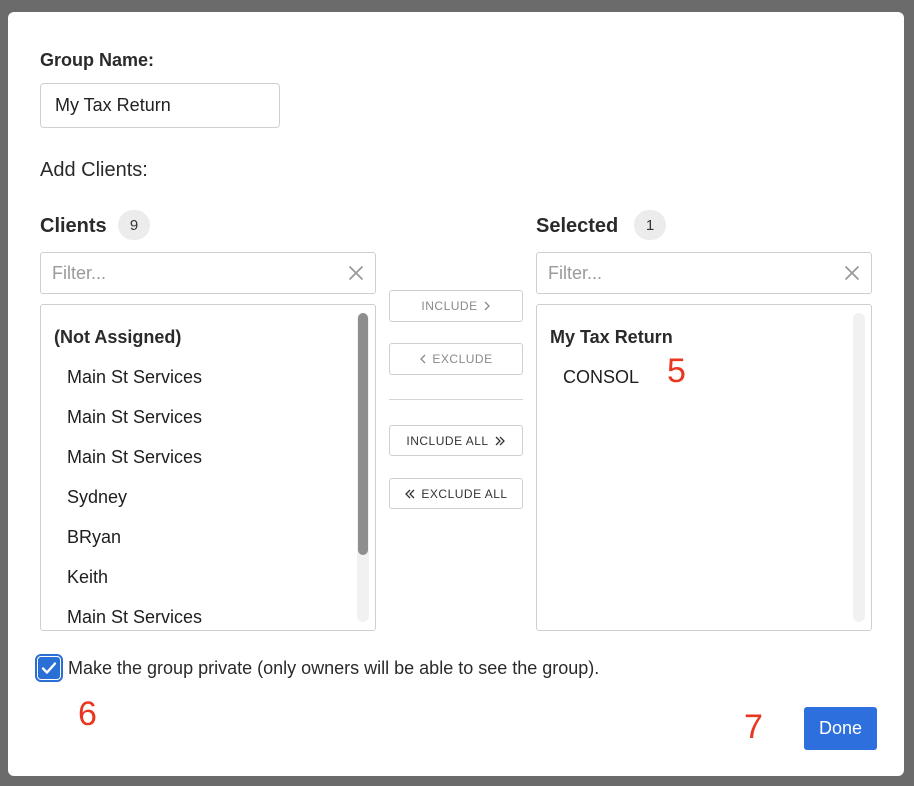  Describe the element at coordinates (97, 60) in the screenshot. I see `group-name-label: Group Name:` at that location.